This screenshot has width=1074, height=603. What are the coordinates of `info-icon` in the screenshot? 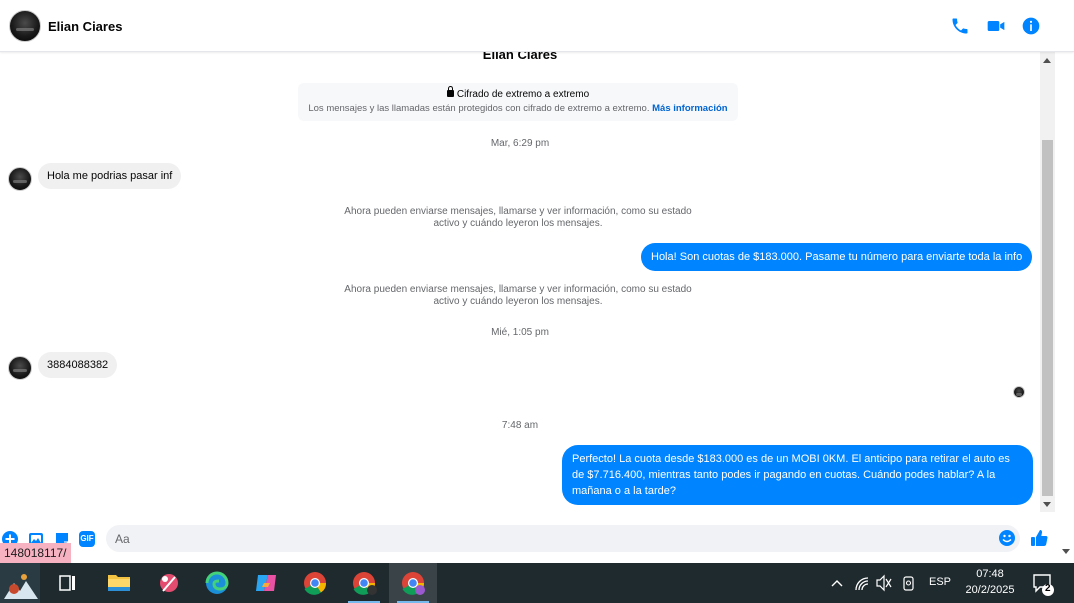 It's located at (1031, 26).